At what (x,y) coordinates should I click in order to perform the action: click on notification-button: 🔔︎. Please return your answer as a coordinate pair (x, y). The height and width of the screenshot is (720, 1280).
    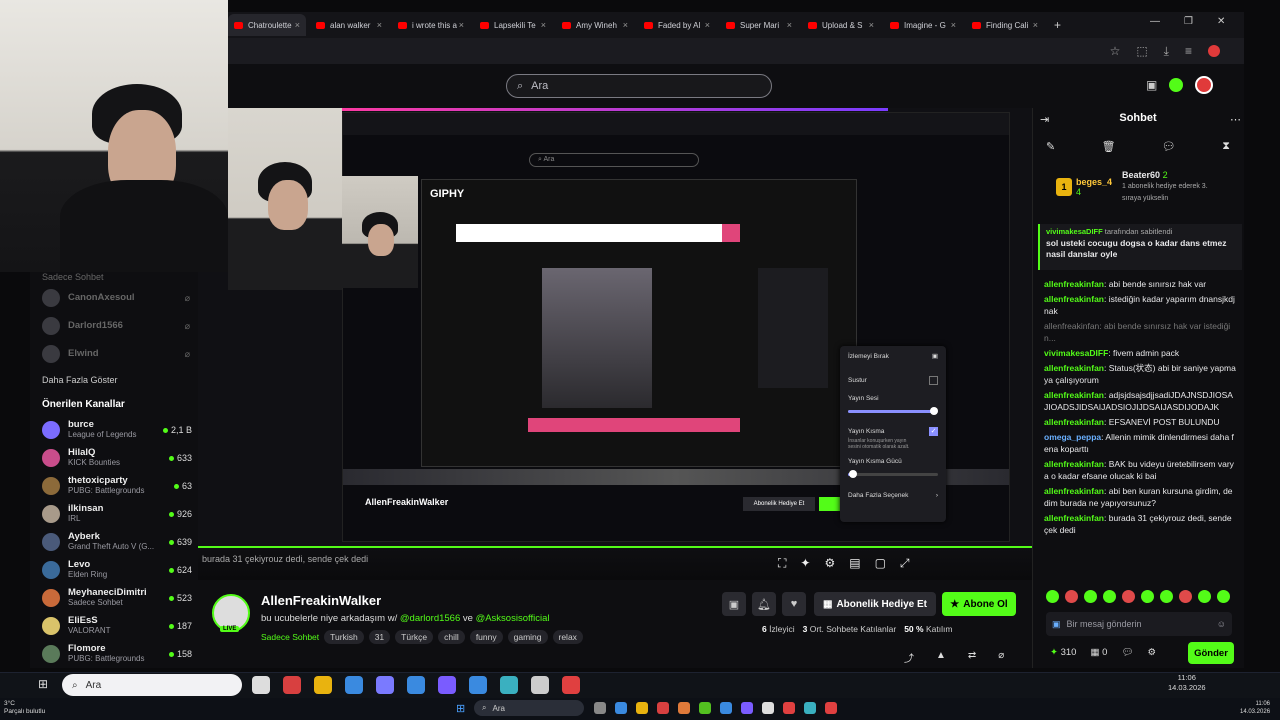
    Looking at the image, I should click on (764, 604).